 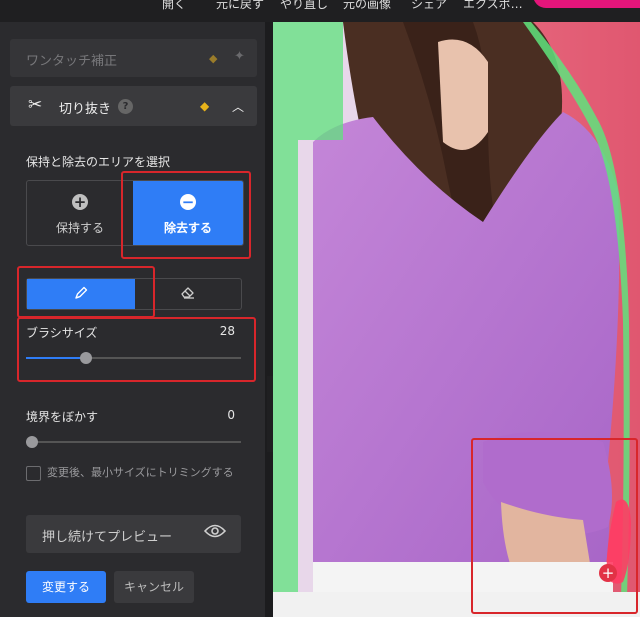 I want to click on feather-label: 境界をぼかす, so click(x=62, y=417).